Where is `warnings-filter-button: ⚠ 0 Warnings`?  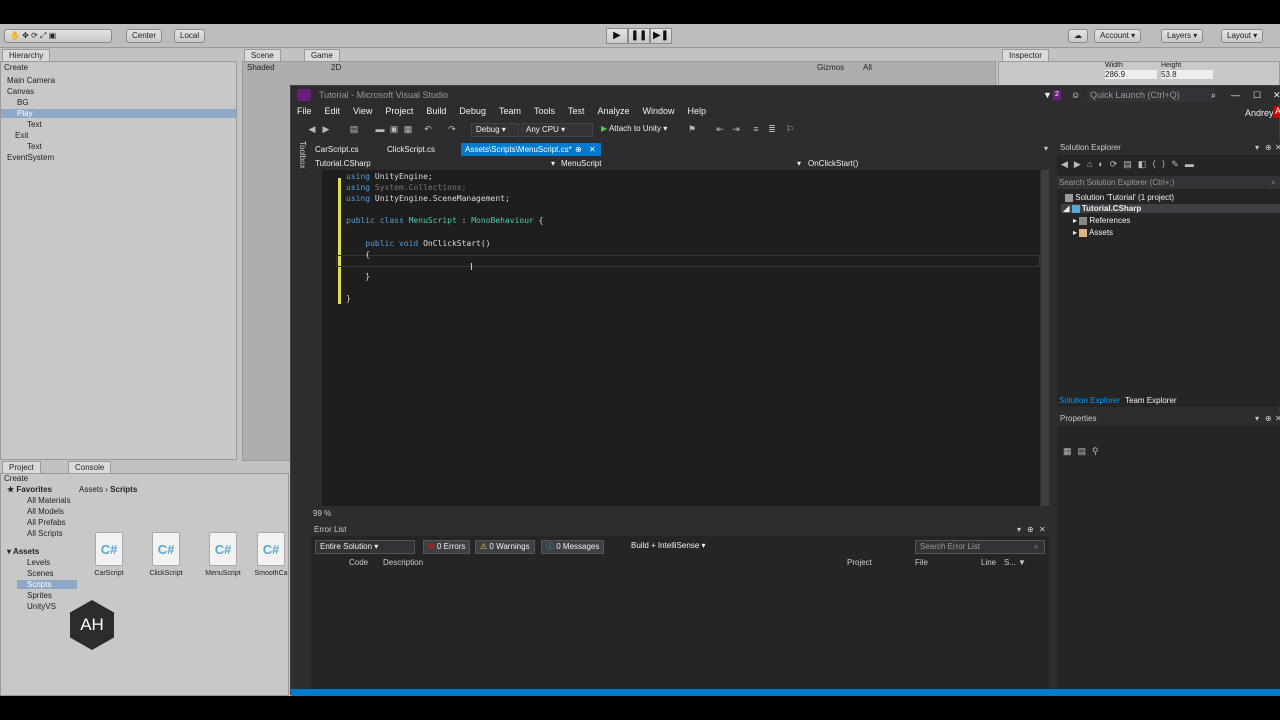 warnings-filter-button: ⚠ 0 Warnings is located at coordinates (505, 547).